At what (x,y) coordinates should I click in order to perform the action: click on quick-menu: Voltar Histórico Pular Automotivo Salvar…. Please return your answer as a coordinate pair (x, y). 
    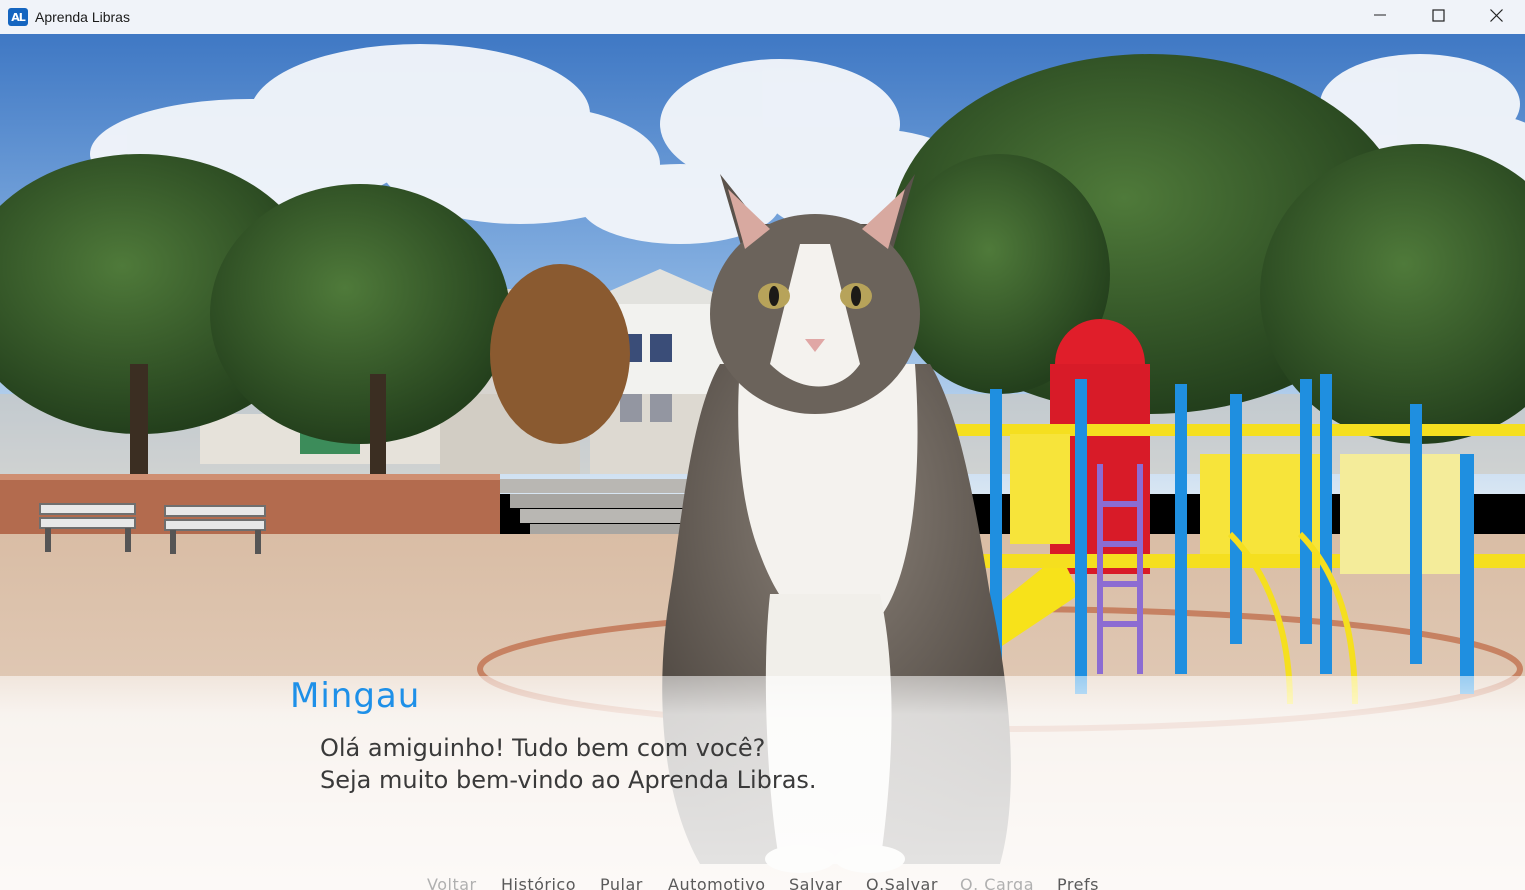
    Looking at the image, I should click on (762, 882).